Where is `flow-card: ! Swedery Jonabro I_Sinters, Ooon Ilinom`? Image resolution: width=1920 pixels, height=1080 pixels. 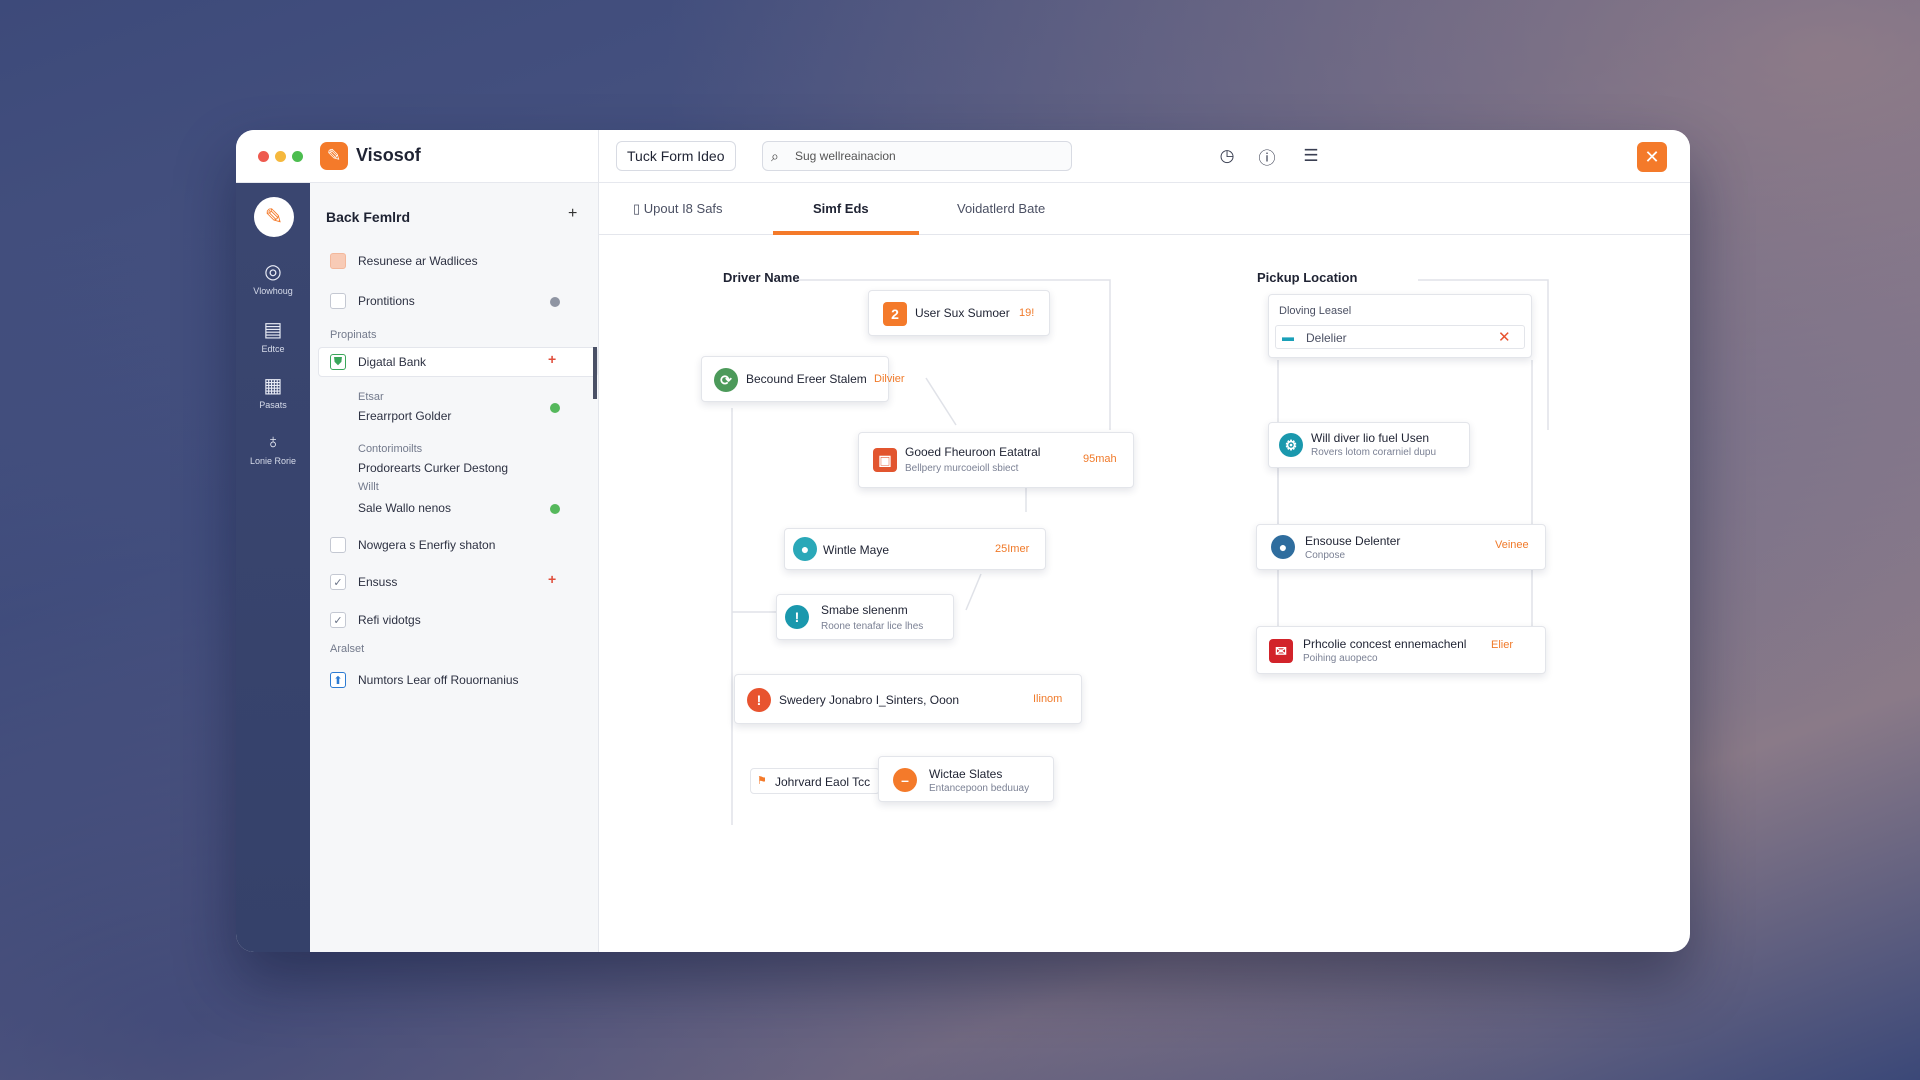
flow-card: ! Swedery Jonabro I_Sinters, Ooon Ilinom is located at coordinates (908, 699).